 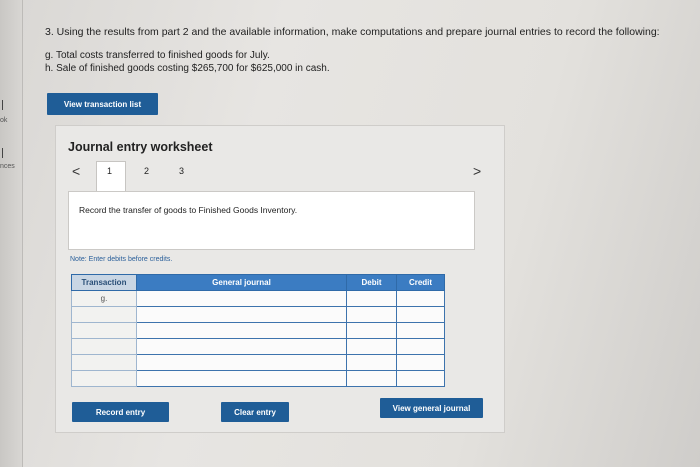 I want to click on table-header-row: Transaction General journal Debit Credit, so click(x=258, y=282).